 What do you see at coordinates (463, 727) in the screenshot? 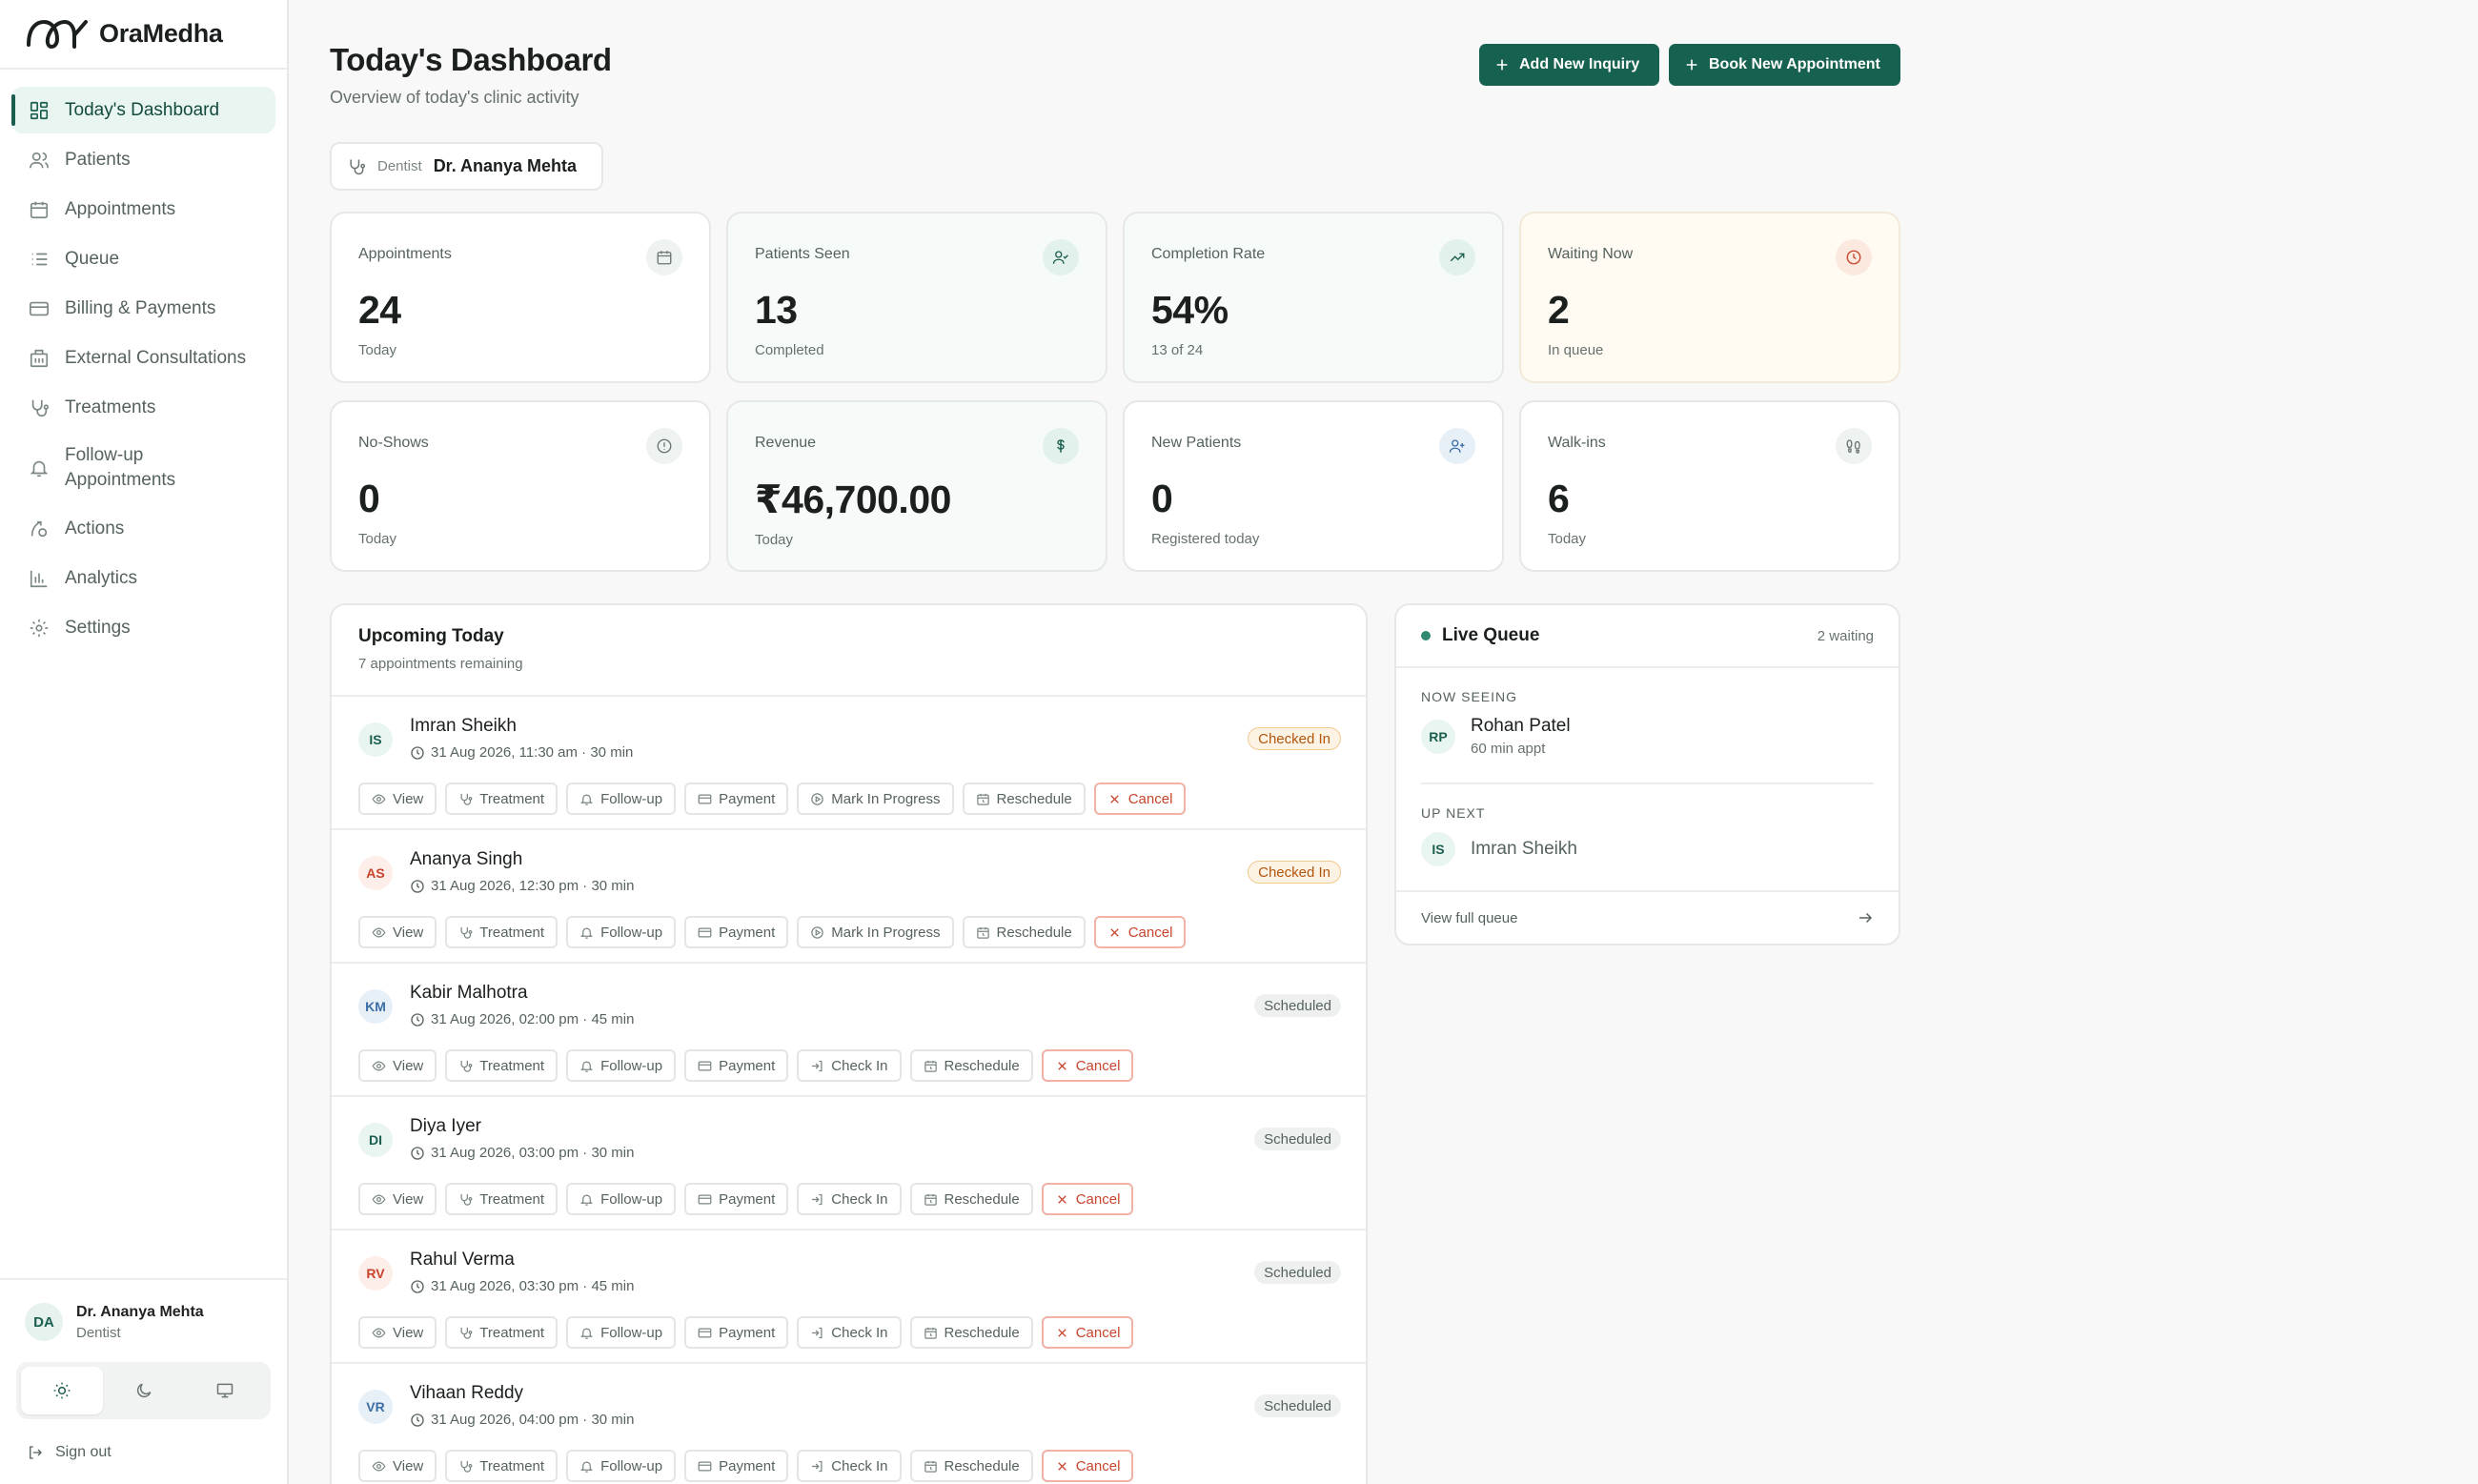
I see `patient-name: Imran Sheikh` at bounding box center [463, 727].